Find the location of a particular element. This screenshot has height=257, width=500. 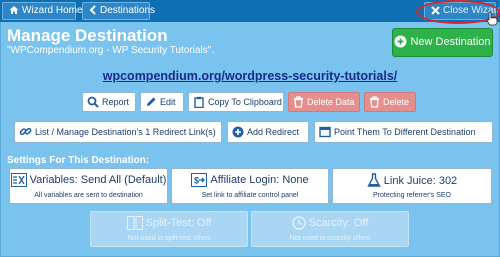

page-title: Manage Destination is located at coordinates (87, 35).